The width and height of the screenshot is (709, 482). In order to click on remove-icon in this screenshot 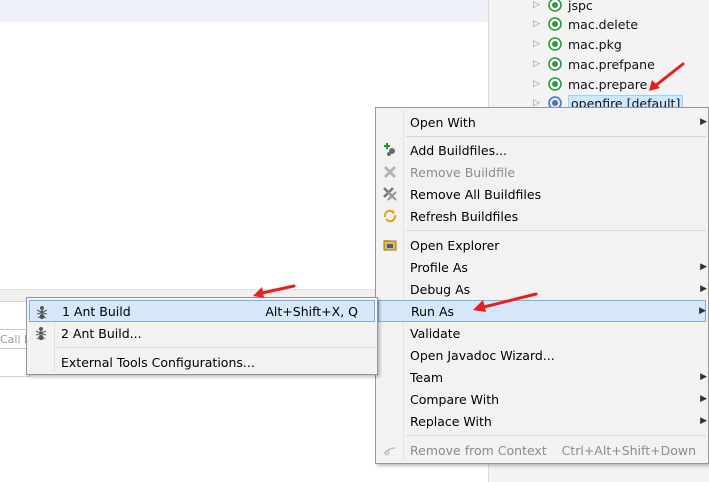, I will do `click(390, 172)`.